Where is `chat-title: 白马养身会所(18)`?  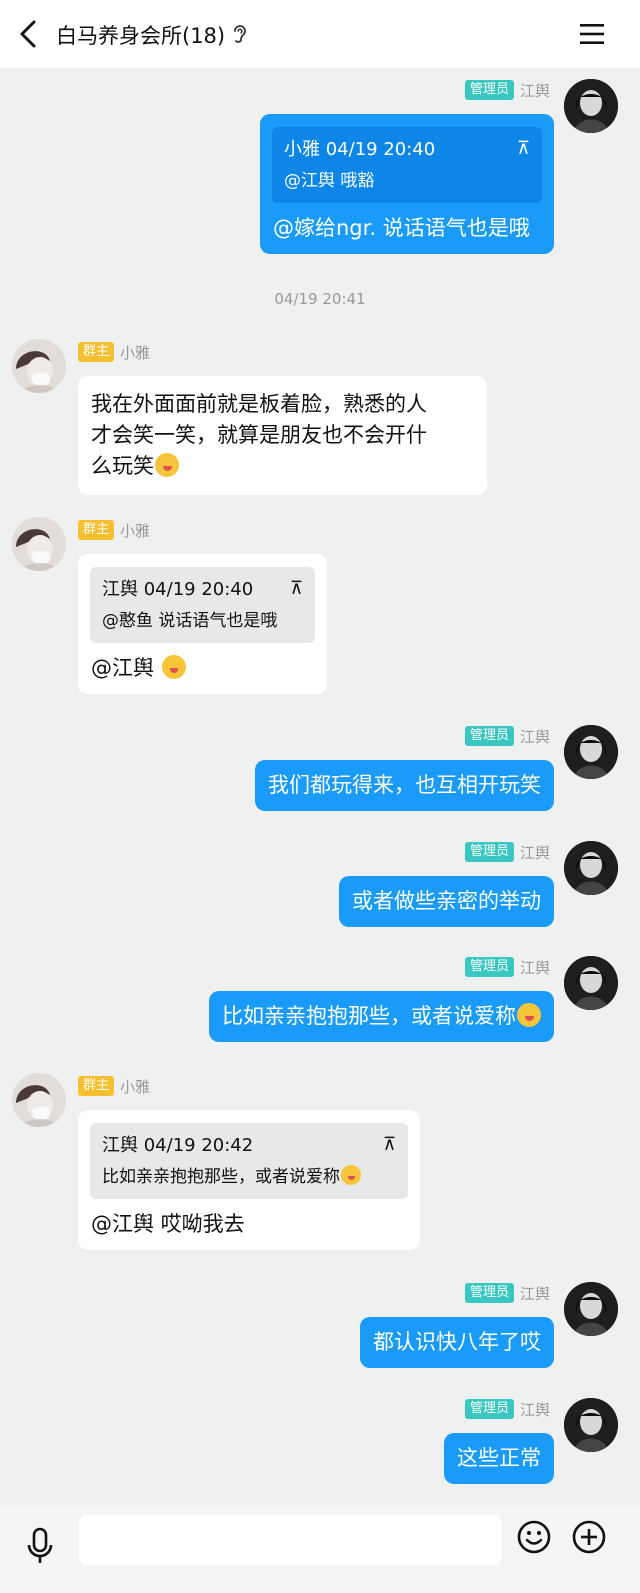 chat-title: 白马养身会所(18) is located at coordinates (141, 36).